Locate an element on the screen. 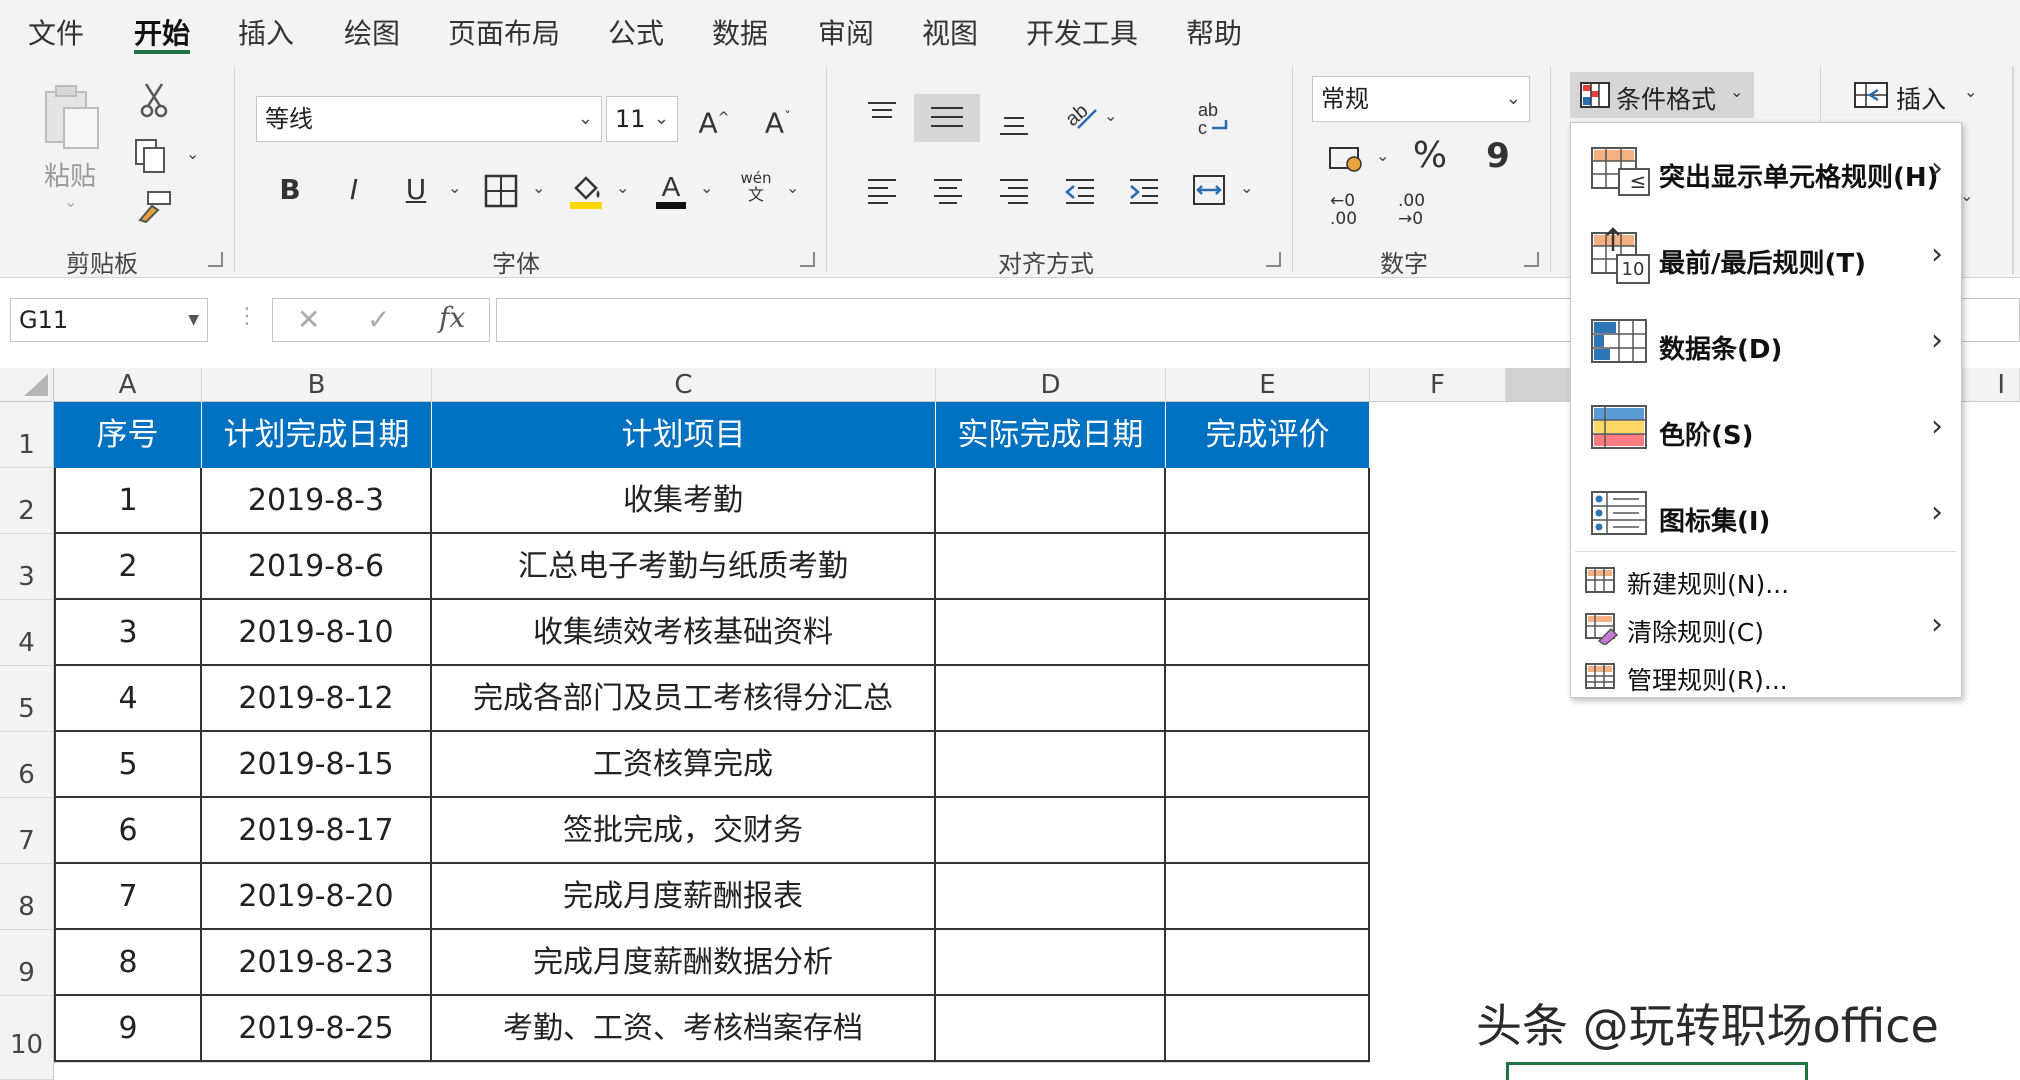 The height and width of the screenshot is (1080, 2020). table-header-cell: 计划项目 is located at coordinates (684, 435).